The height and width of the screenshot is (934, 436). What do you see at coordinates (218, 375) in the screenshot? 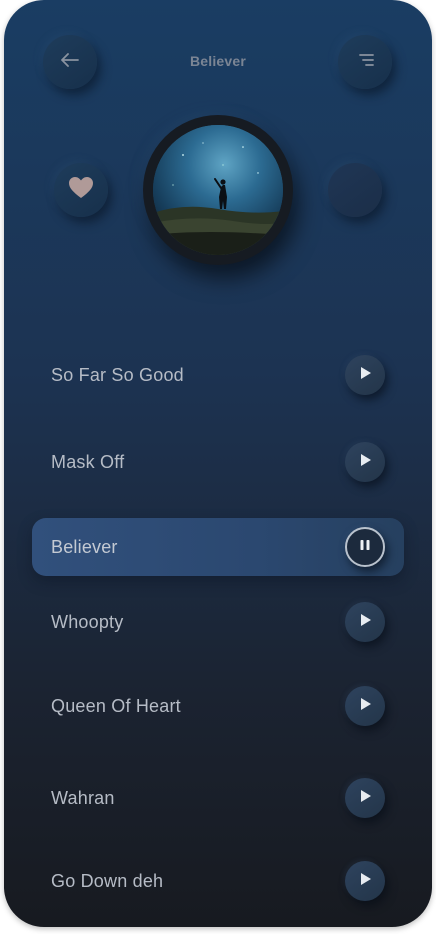
I see `list-item: So Far So Good` at bounding box center [218, 375].